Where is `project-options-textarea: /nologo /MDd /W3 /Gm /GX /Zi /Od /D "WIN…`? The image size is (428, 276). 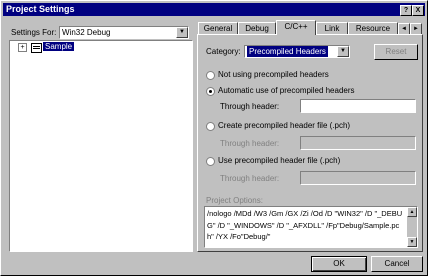 project-options-textarea: /nologo /MDd /W3 /Gm /GX /Zi /Od /D "WIN… is located at coordinates (311, 227).